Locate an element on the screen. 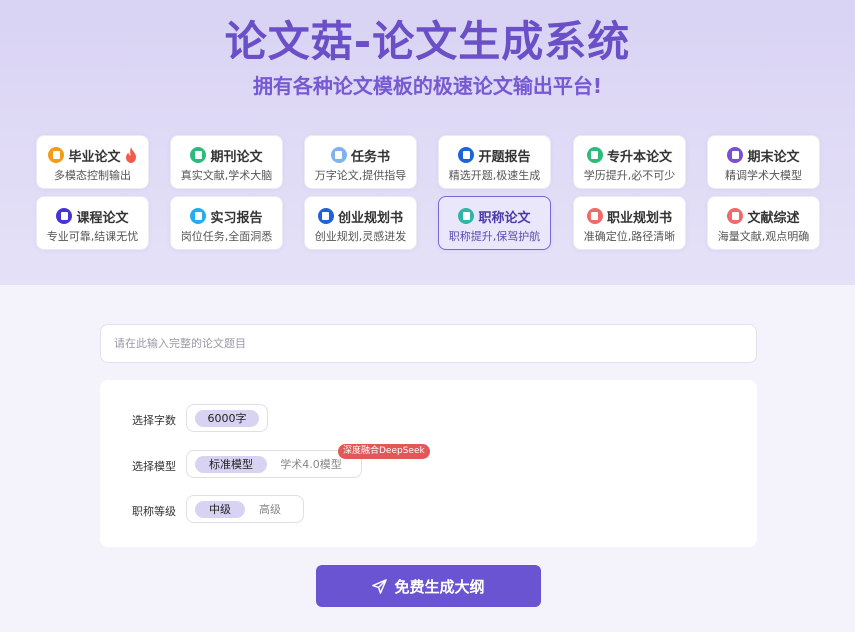 The image size is (855, 632). card-header: 毕业论文 is located at coordinates (92, 155).